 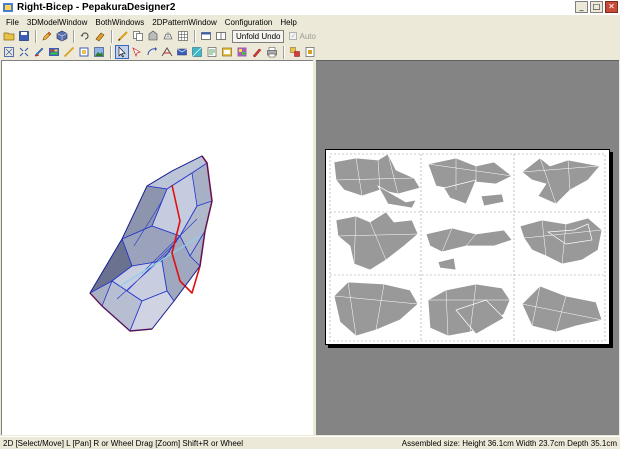 I want to click on rotate-view-button, so click(x=85, y=36).